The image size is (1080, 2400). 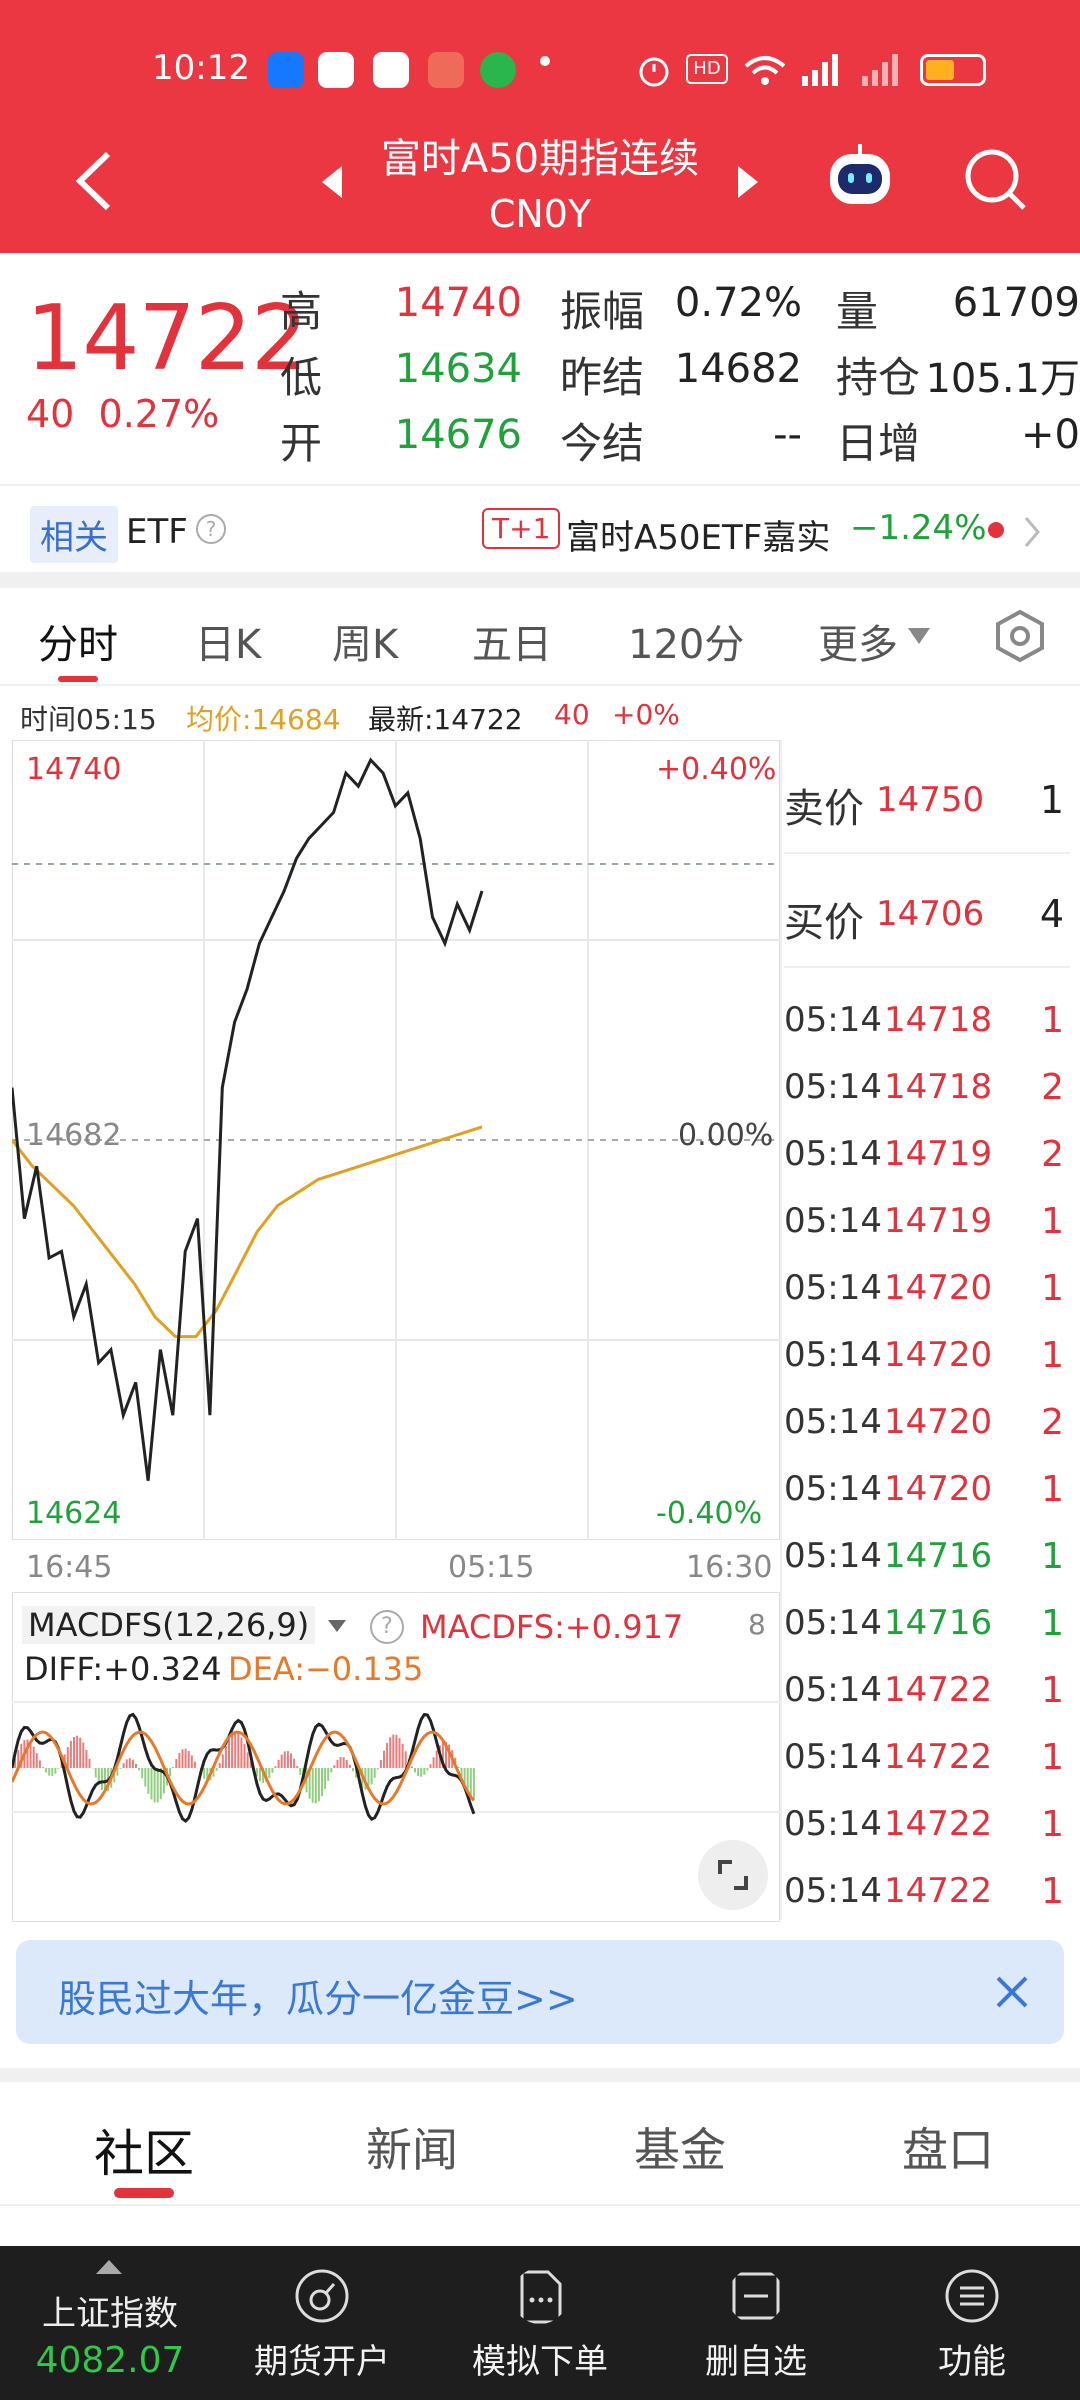 What do you see at coordinates (540, 126) in the screenshot?
I see `header: 10:12 HD 富时A50期指连续 CN0Y` at bounding box center [540, 126].